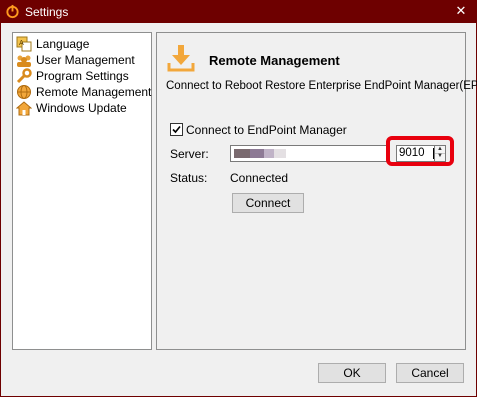 The image size is (477, 397). Describe the element at coordinates (24, 76) in the screenshot. I see `wrench-icon` at that location.